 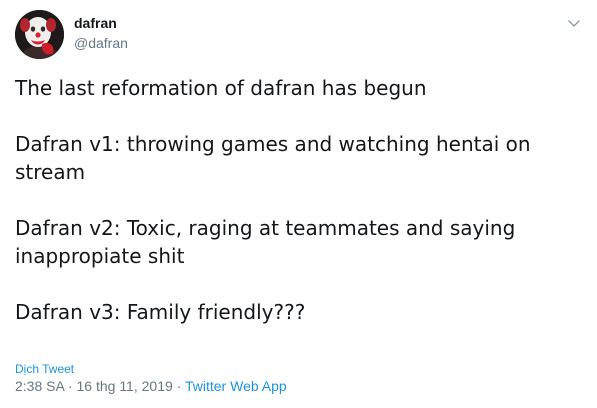 I want to click on tweet-paragraph: The last reformation of dafran has begun, so click(x=221, y=88).